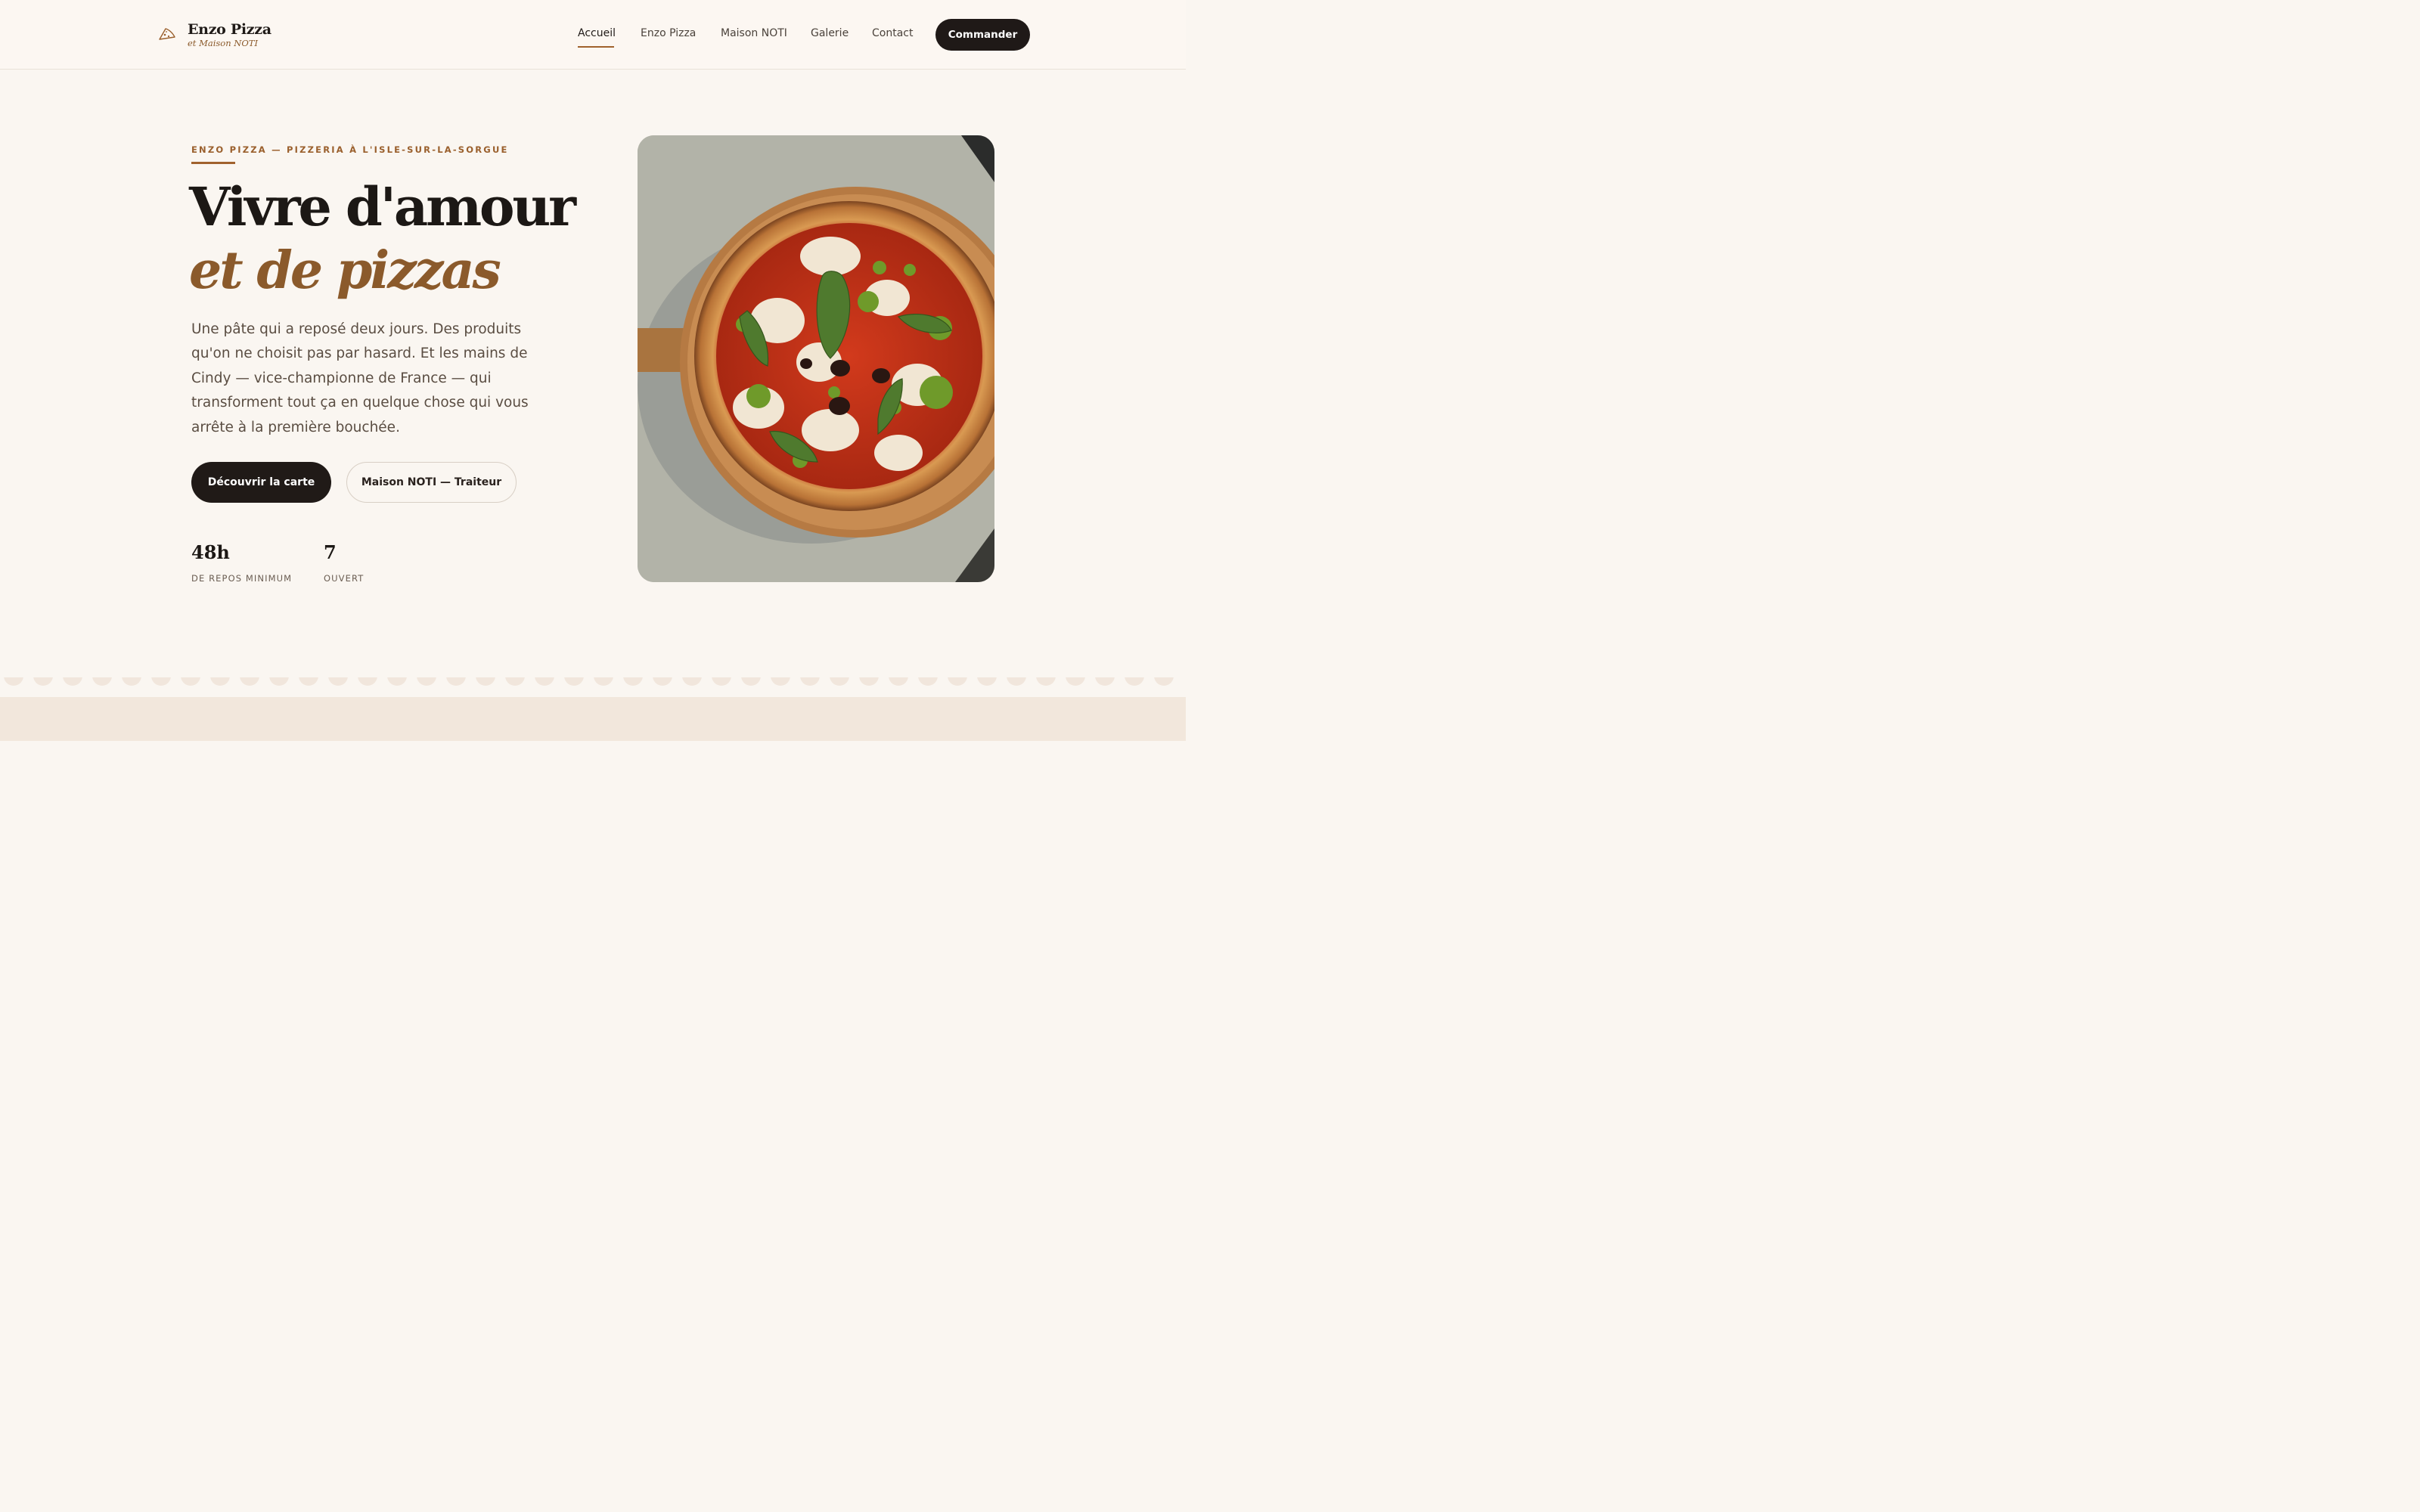  Describe the element at coordinates (229, 30) in the screenshot. I see `brand-name: Enzo Pizza` at that location.